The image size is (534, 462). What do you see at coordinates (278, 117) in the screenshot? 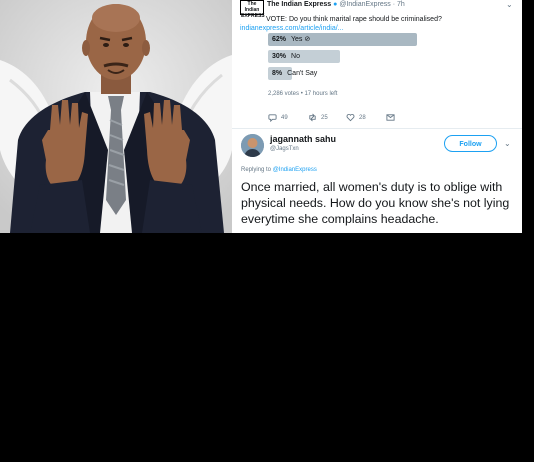
I see `reply-button: 49` at bounding box center [278, 117].